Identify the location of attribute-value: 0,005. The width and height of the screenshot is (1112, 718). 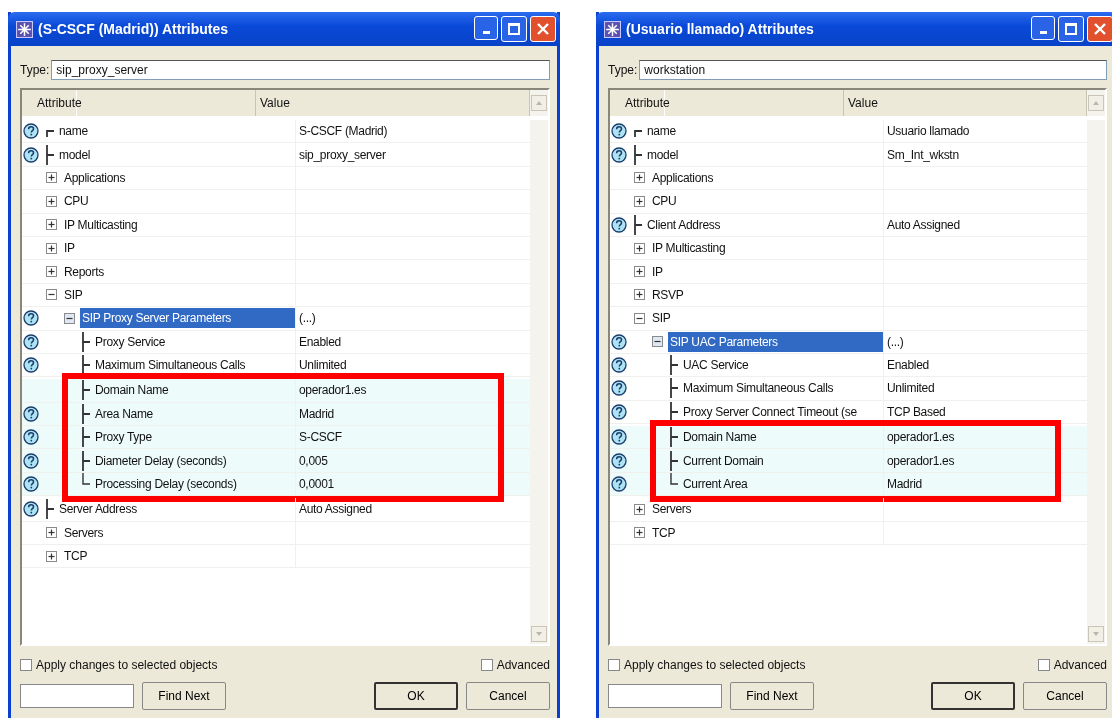
(413, 460).